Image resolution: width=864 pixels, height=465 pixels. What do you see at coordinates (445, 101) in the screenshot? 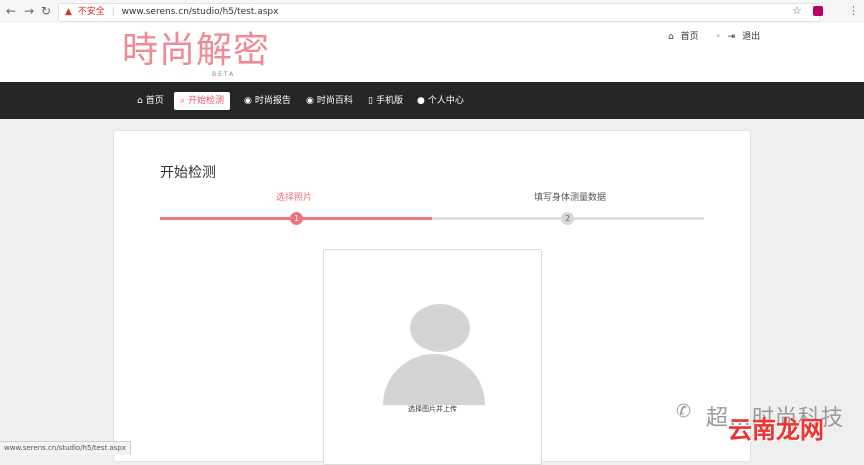
I see `nav-item-label: 个人中心` at bounding box center [445, 101].